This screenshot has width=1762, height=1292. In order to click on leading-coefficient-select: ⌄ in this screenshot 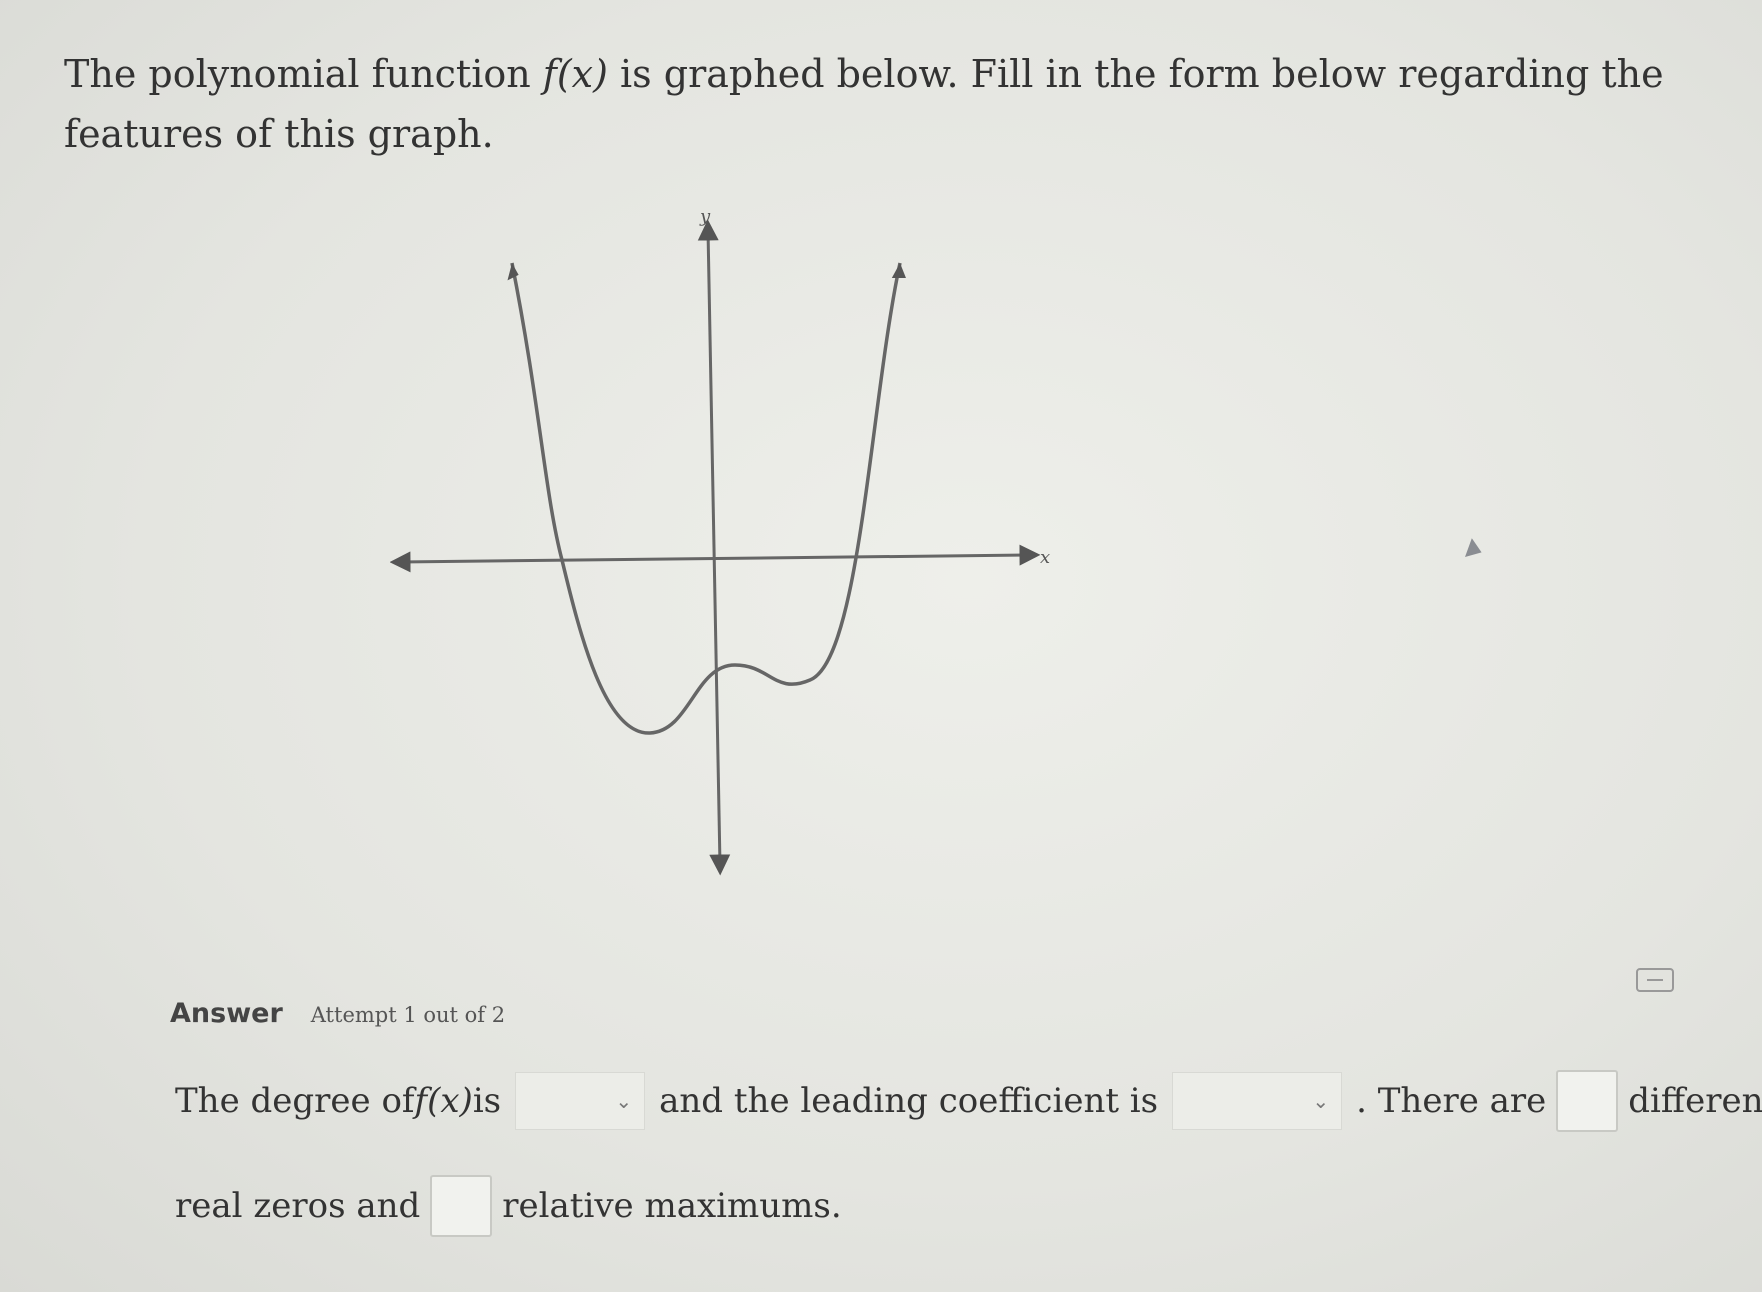, I will do `click(1257, 1101)`.